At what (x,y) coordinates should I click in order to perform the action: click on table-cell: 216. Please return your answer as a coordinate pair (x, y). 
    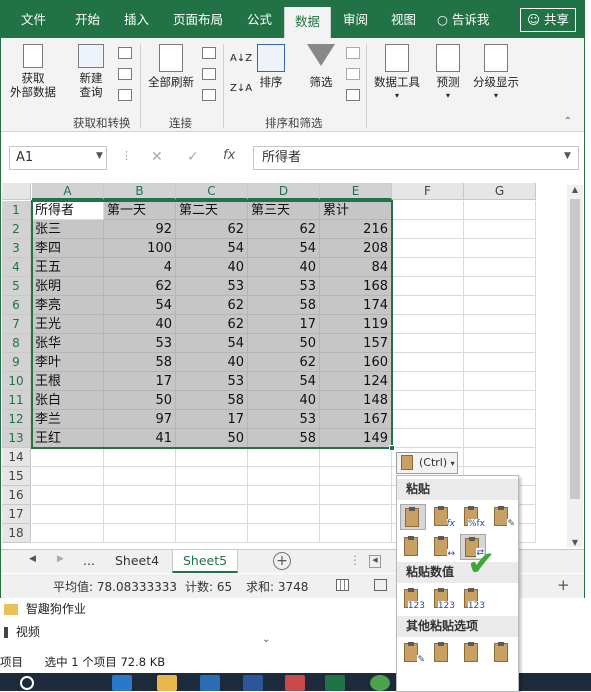
    Looking at the image, I should click on (356, 229).